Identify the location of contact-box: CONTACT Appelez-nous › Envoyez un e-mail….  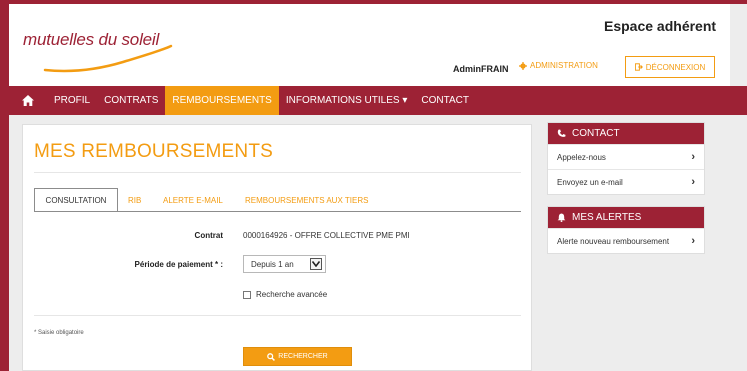
(626, 158).